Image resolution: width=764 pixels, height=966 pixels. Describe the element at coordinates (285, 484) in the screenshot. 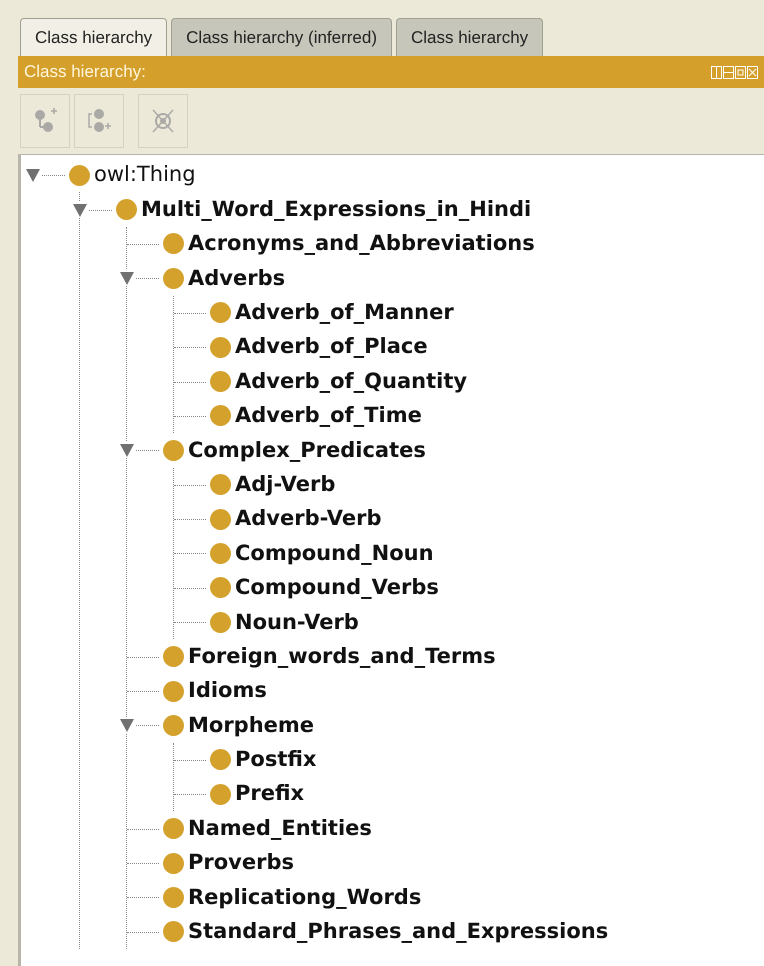

I see `class-label: Adj-Verb` at that location.